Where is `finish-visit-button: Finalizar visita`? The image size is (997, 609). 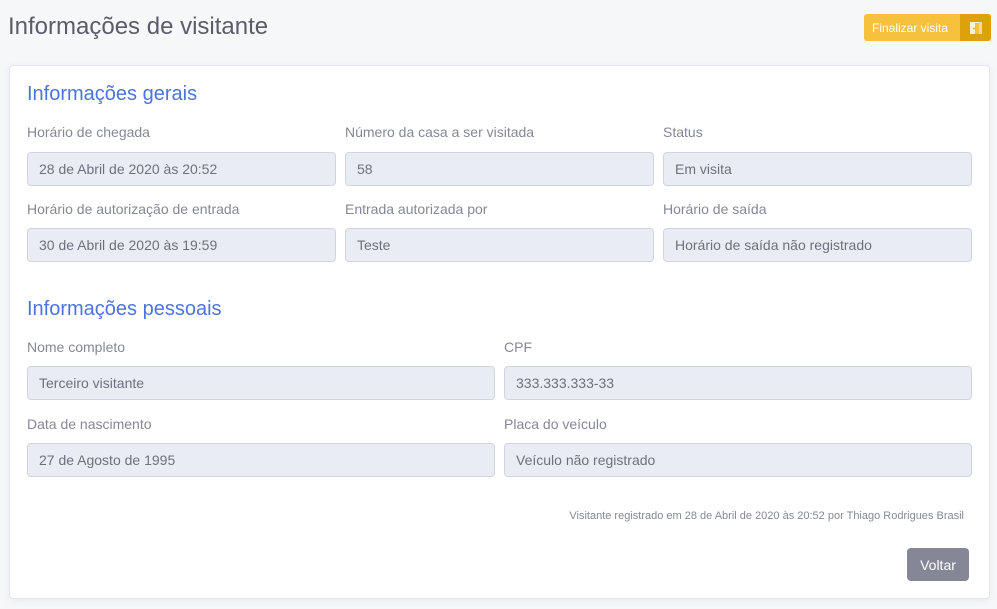 finish-visit-button: Finalizar visita is located at coordinates (927, 27).